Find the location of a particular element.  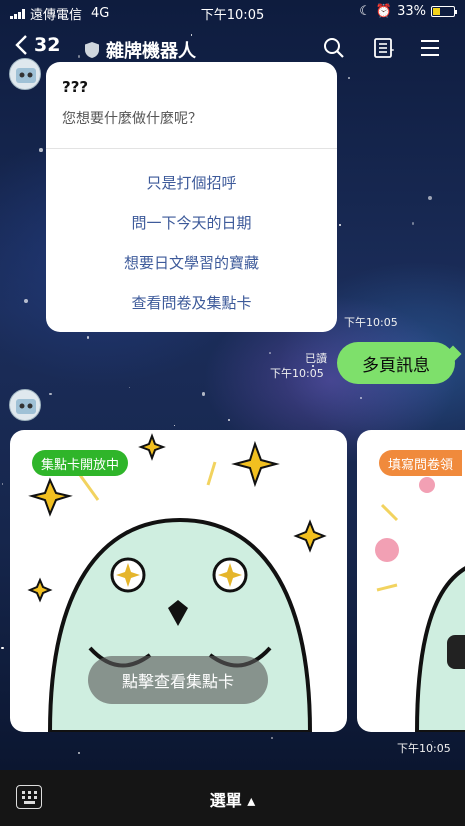

back-button: 32 is located at coordinates (37, 45).